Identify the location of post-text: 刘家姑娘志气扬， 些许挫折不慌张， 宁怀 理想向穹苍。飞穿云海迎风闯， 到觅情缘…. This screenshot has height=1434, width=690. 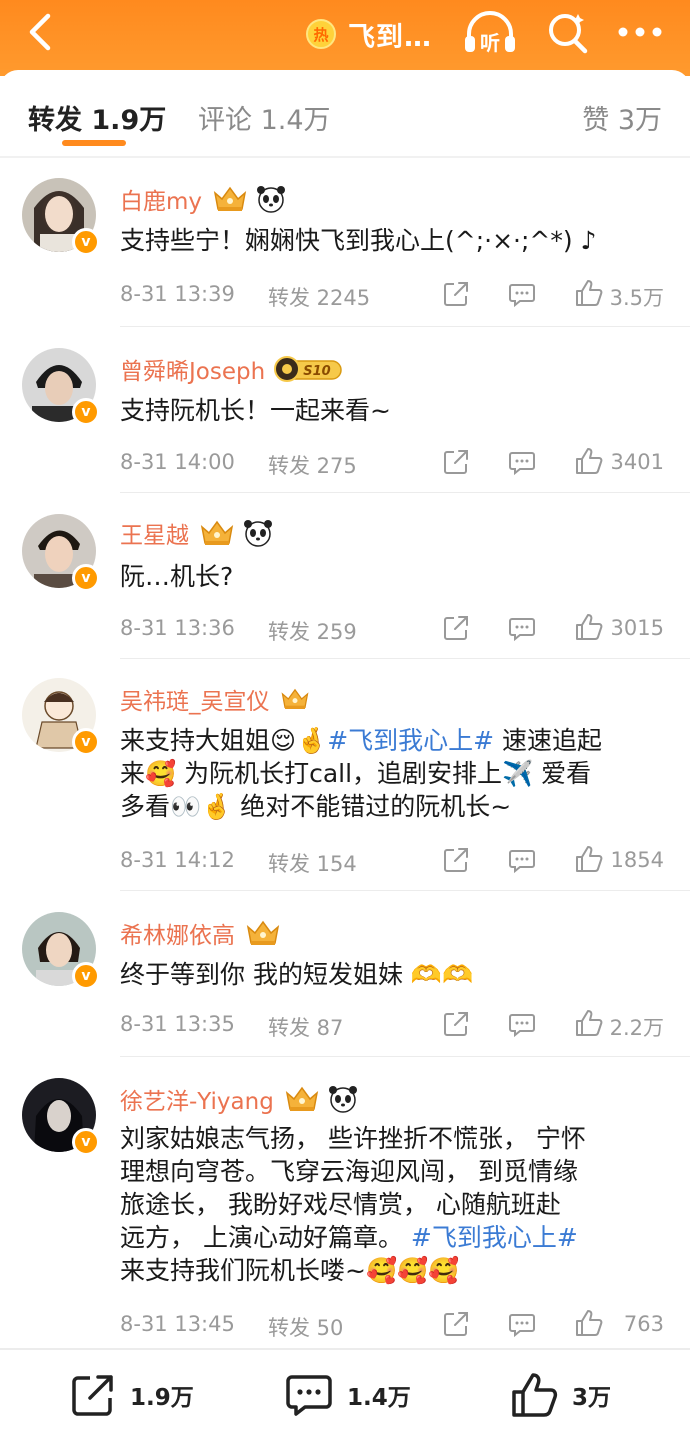
(390, 1204).